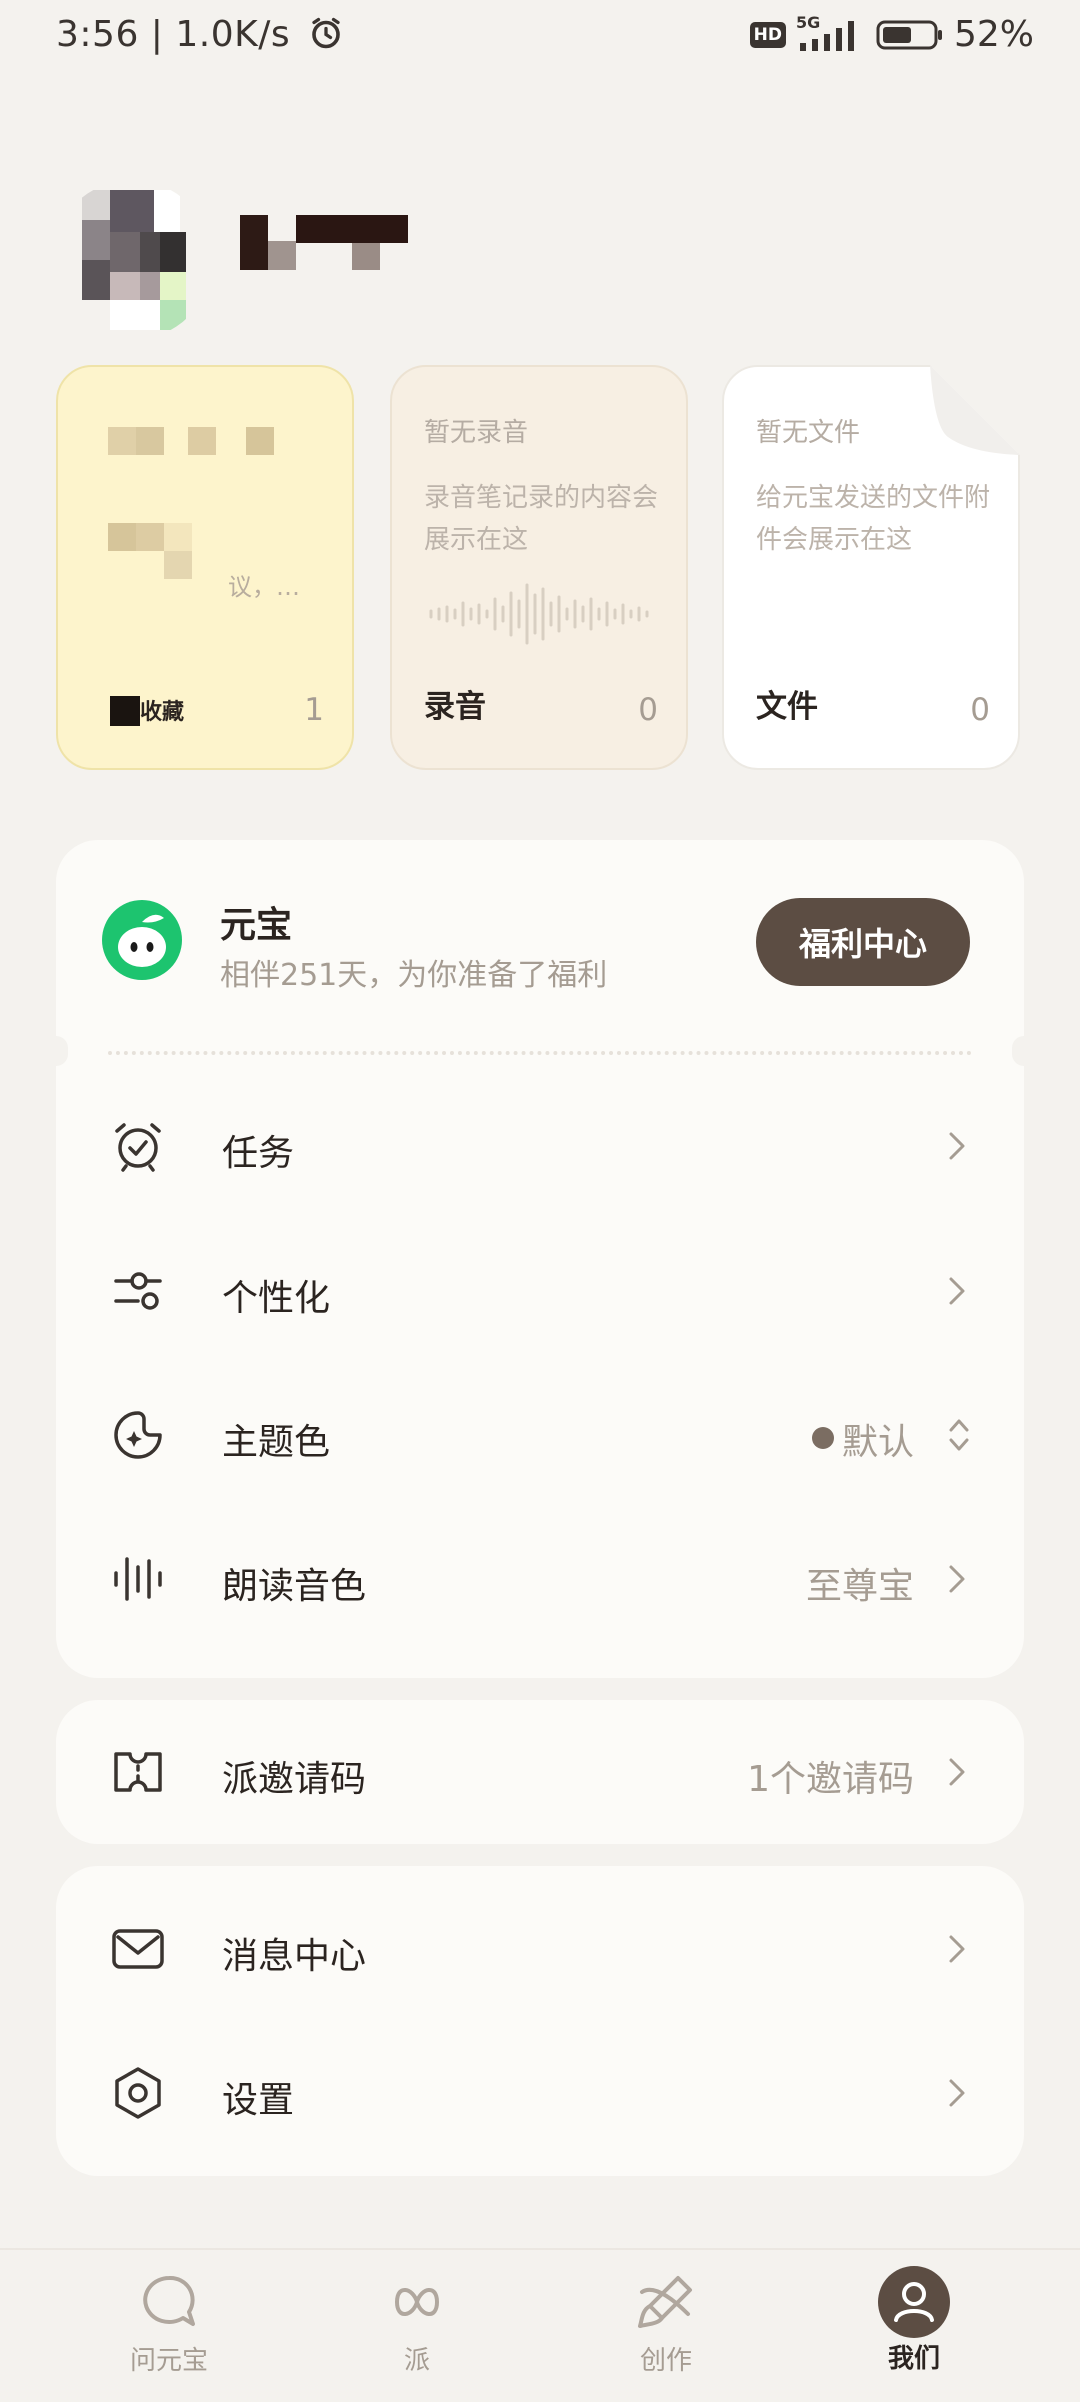  Describe the element at coordinates (859, 1586) in the screenshot. I see `reading-voice-value: 至尊宝` at that location.